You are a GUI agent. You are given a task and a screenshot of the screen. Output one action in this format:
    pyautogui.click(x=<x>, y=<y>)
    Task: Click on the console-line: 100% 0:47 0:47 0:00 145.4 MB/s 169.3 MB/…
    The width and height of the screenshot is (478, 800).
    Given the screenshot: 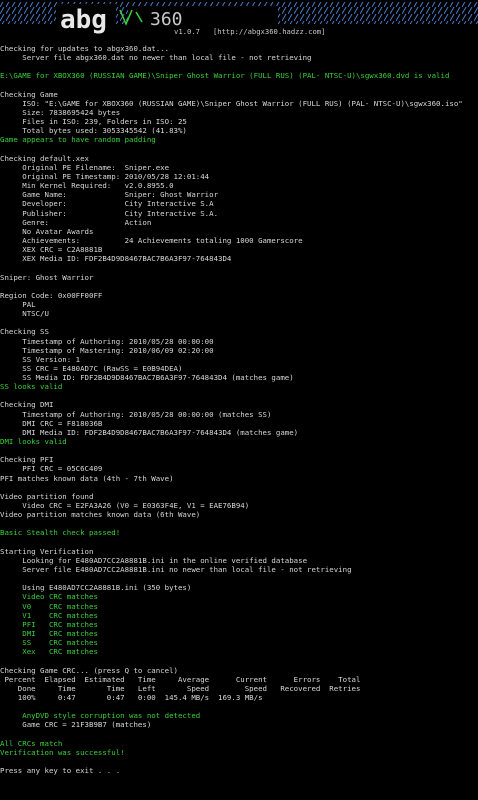 What is the action you would take?
    pyautogui.click(x=131, y=697)
    